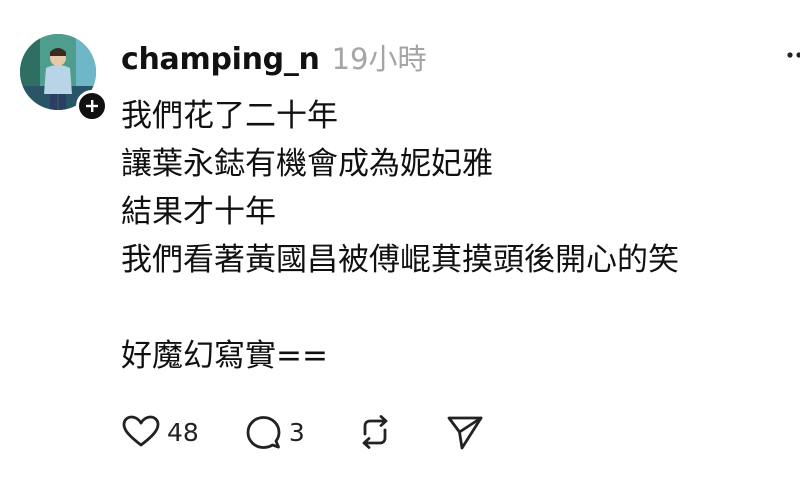 Image resolution: width=800 pixels, height=477 pixels. What do you see at coordinates (224, 356) in the screenshot?
I see `post-text-line: 好魔幻寫實==` at bounding box center [224, 356].